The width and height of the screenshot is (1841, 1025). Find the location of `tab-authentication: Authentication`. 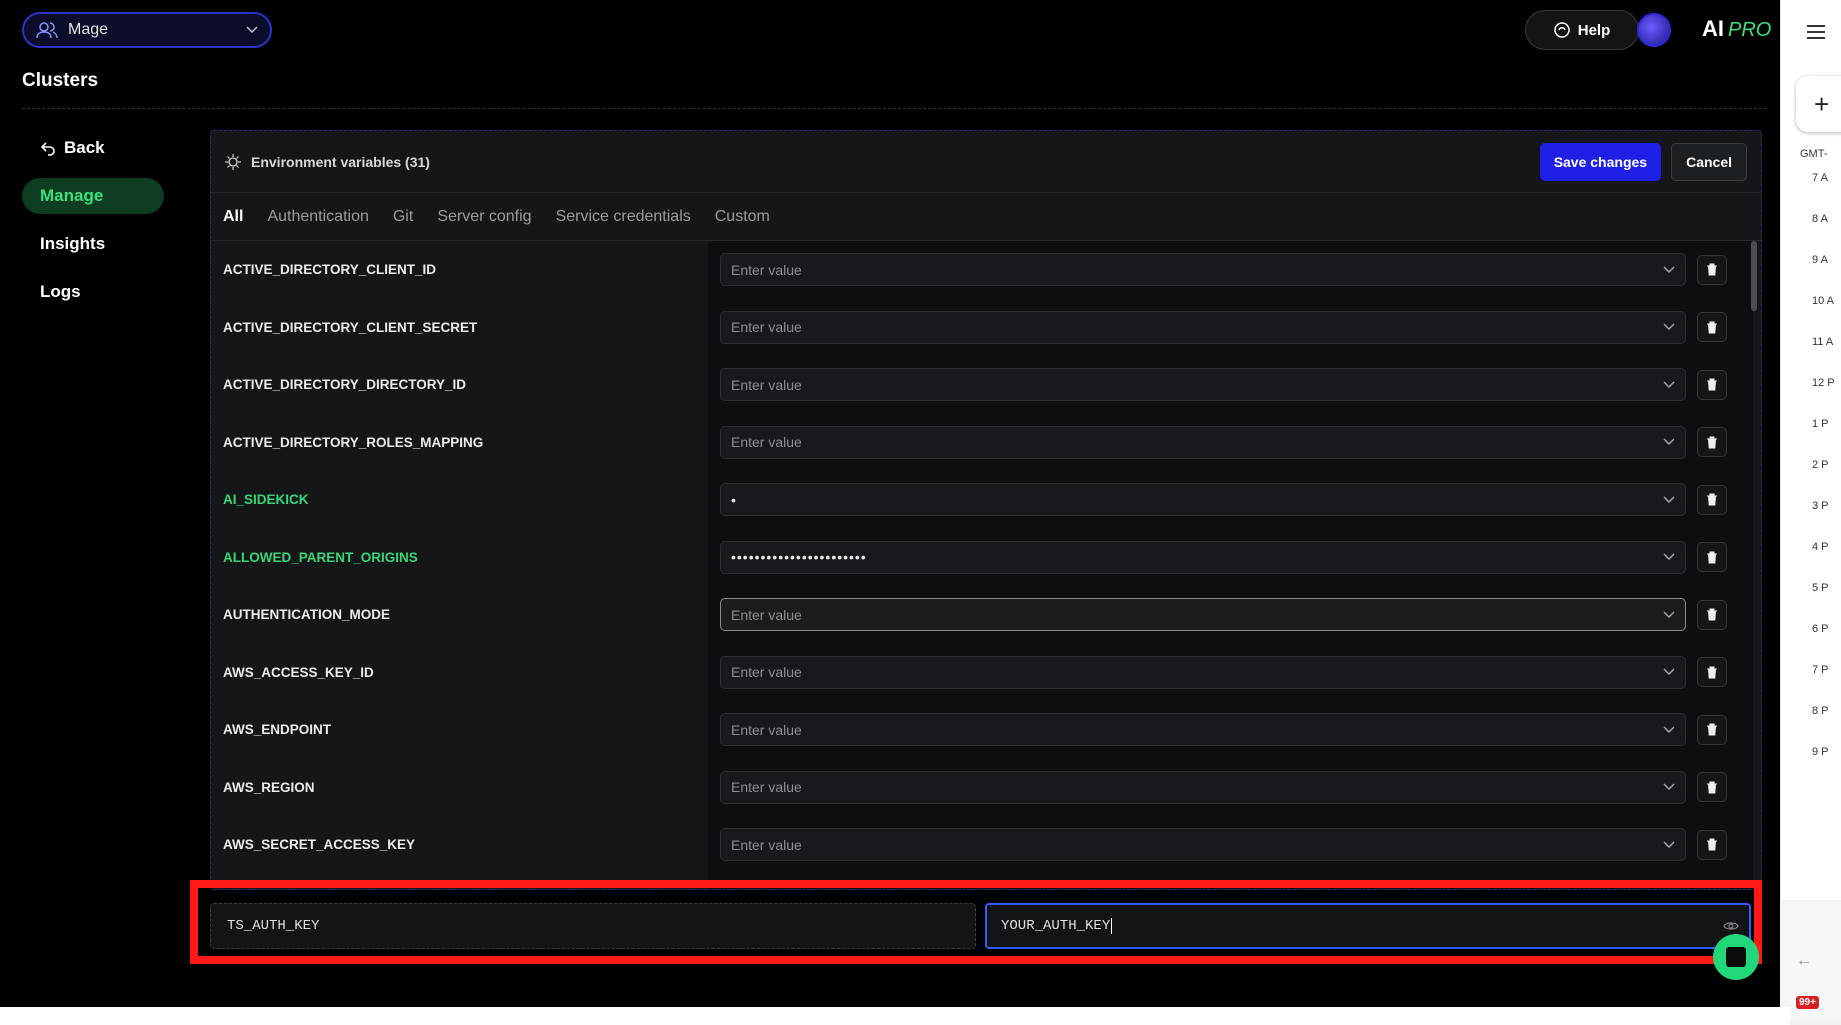

tab-authentication: Authentication is located at coordinates (317, 217).